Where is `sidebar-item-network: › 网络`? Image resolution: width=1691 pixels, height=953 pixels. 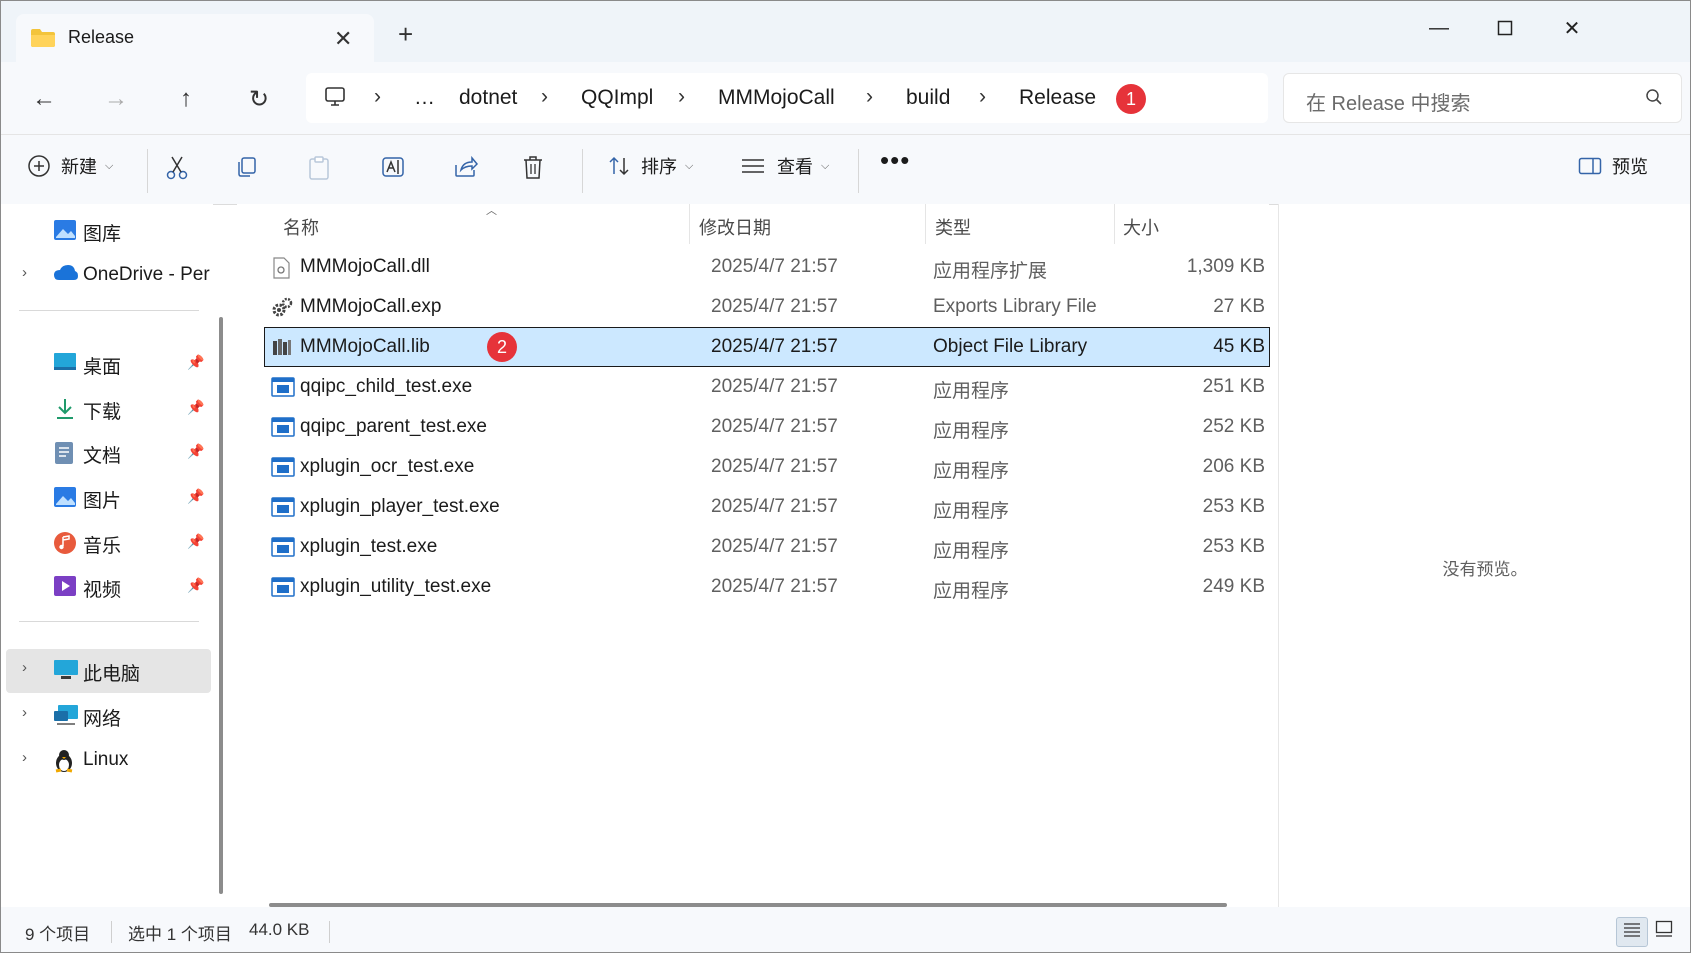
sidebar-item-network: › 网络 is located at coordinates (106, 716).